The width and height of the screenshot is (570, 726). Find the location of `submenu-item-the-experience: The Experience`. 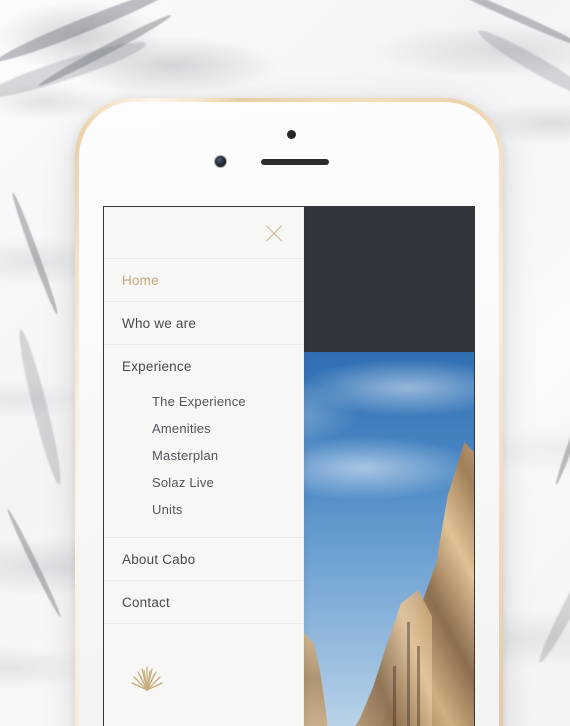

submenu-item-the-experience: The Experience is located at coordinates (203, 401).